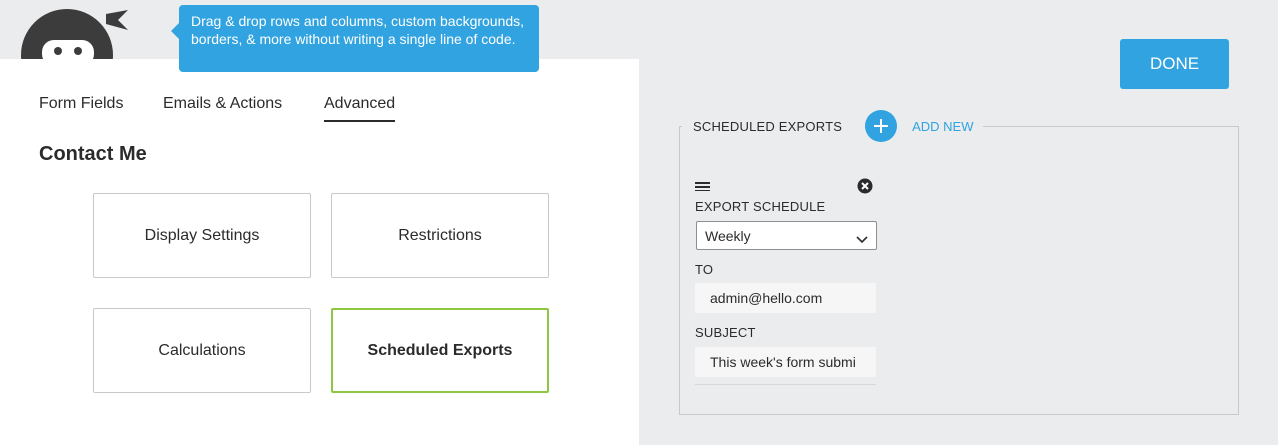 The width and height of the screenshot is (1278, 445). What do you see at coordinates (862, 239) in the screenshot?
I see `chevron-down-icon` at bounding box center [862, 239].